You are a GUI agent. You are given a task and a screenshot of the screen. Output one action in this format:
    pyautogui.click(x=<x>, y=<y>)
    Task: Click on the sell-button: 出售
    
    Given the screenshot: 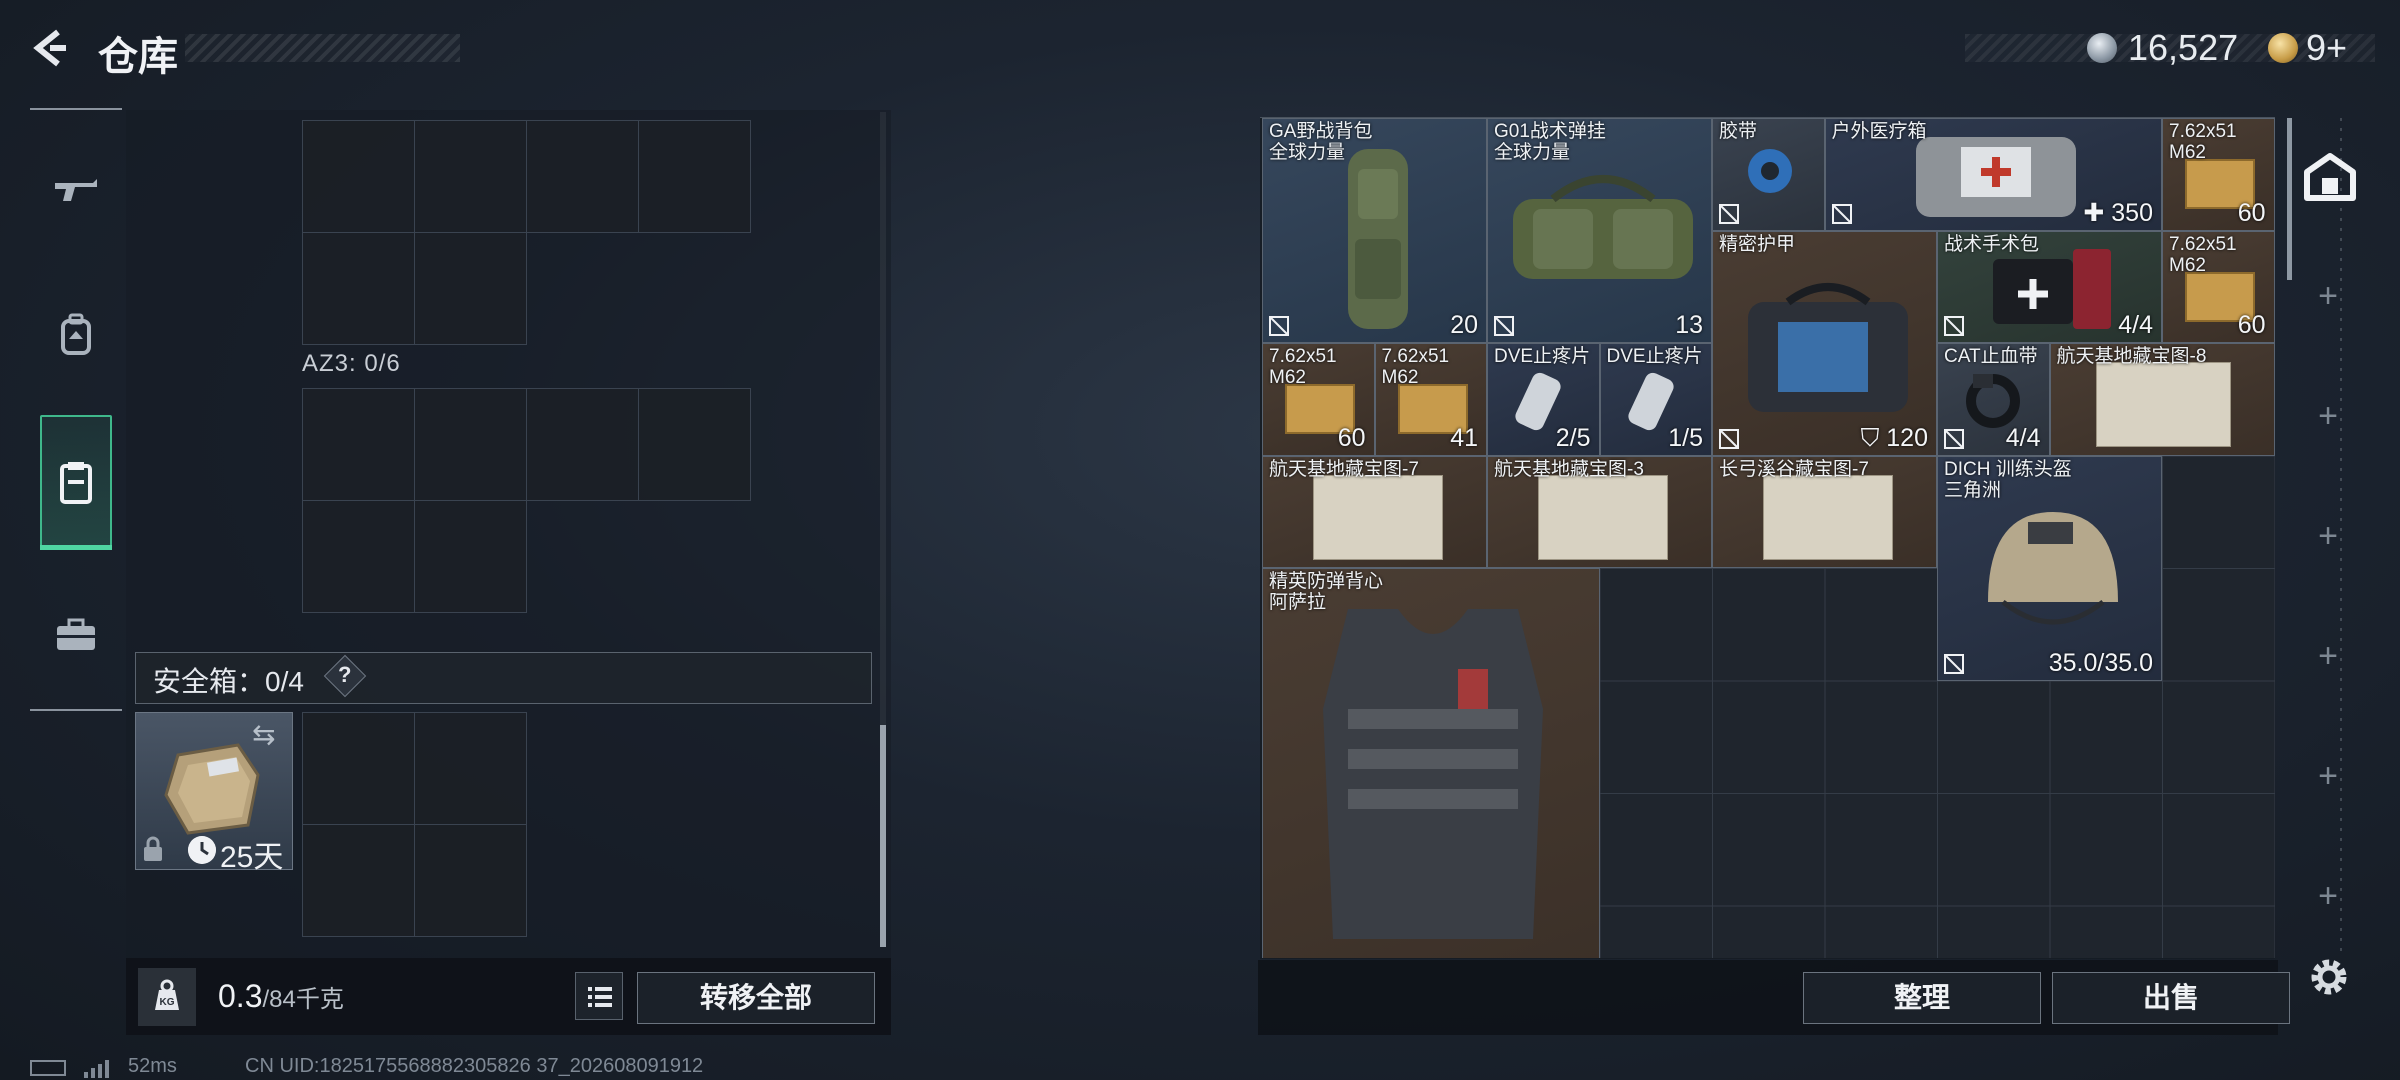 What is the action you would take?
    pyautogui.click(x=2171, y=998)
    